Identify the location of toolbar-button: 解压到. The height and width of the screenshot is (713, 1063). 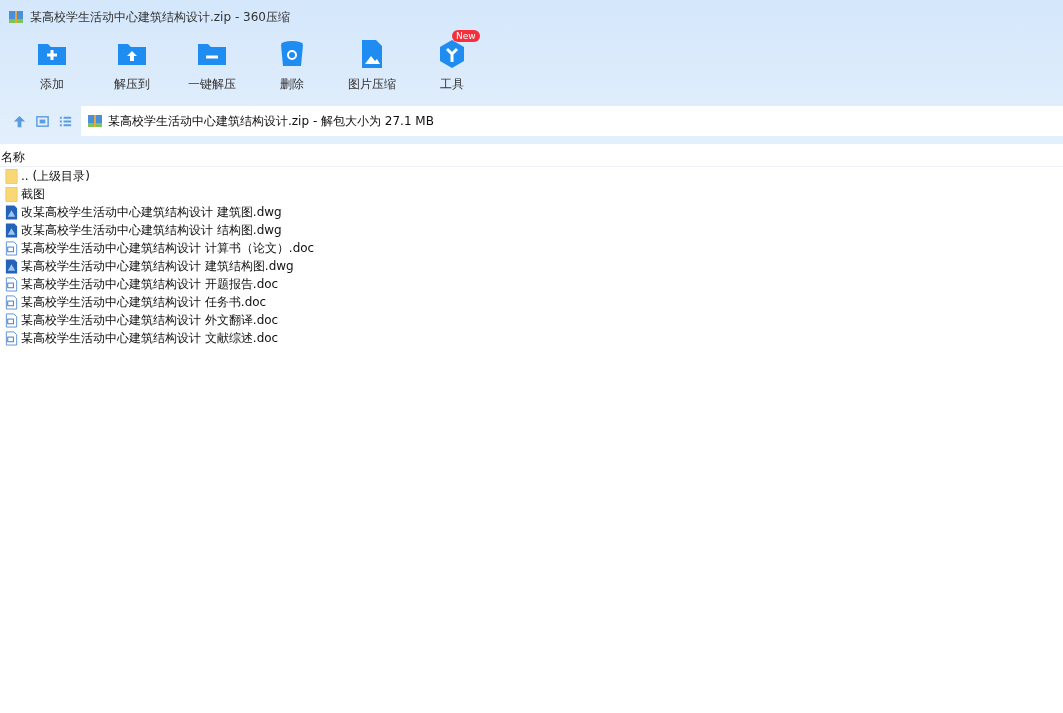
(132, 70).